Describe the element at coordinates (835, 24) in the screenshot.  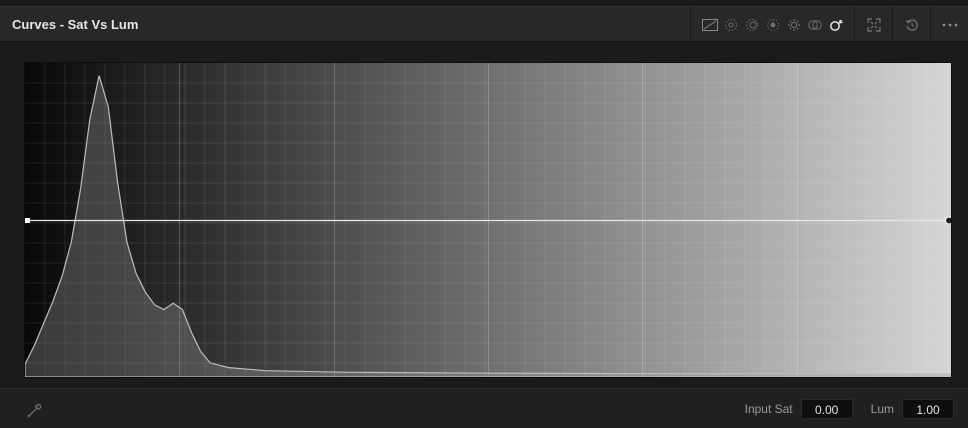
I see `sat-vs-lum-icon` at that location.